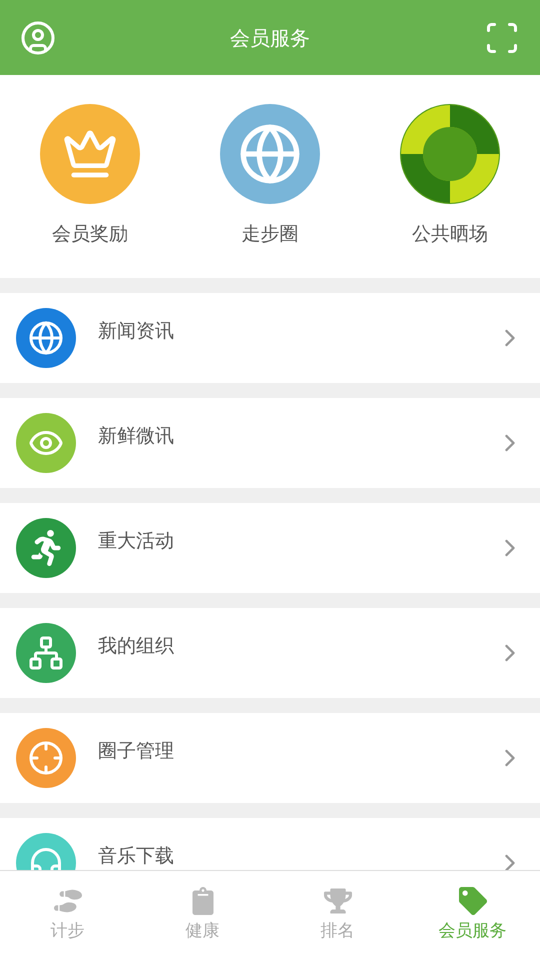  Describe the element at coordinates (270, 844) in the screenshot. I see `menu-row: 音乐下载` at that location.